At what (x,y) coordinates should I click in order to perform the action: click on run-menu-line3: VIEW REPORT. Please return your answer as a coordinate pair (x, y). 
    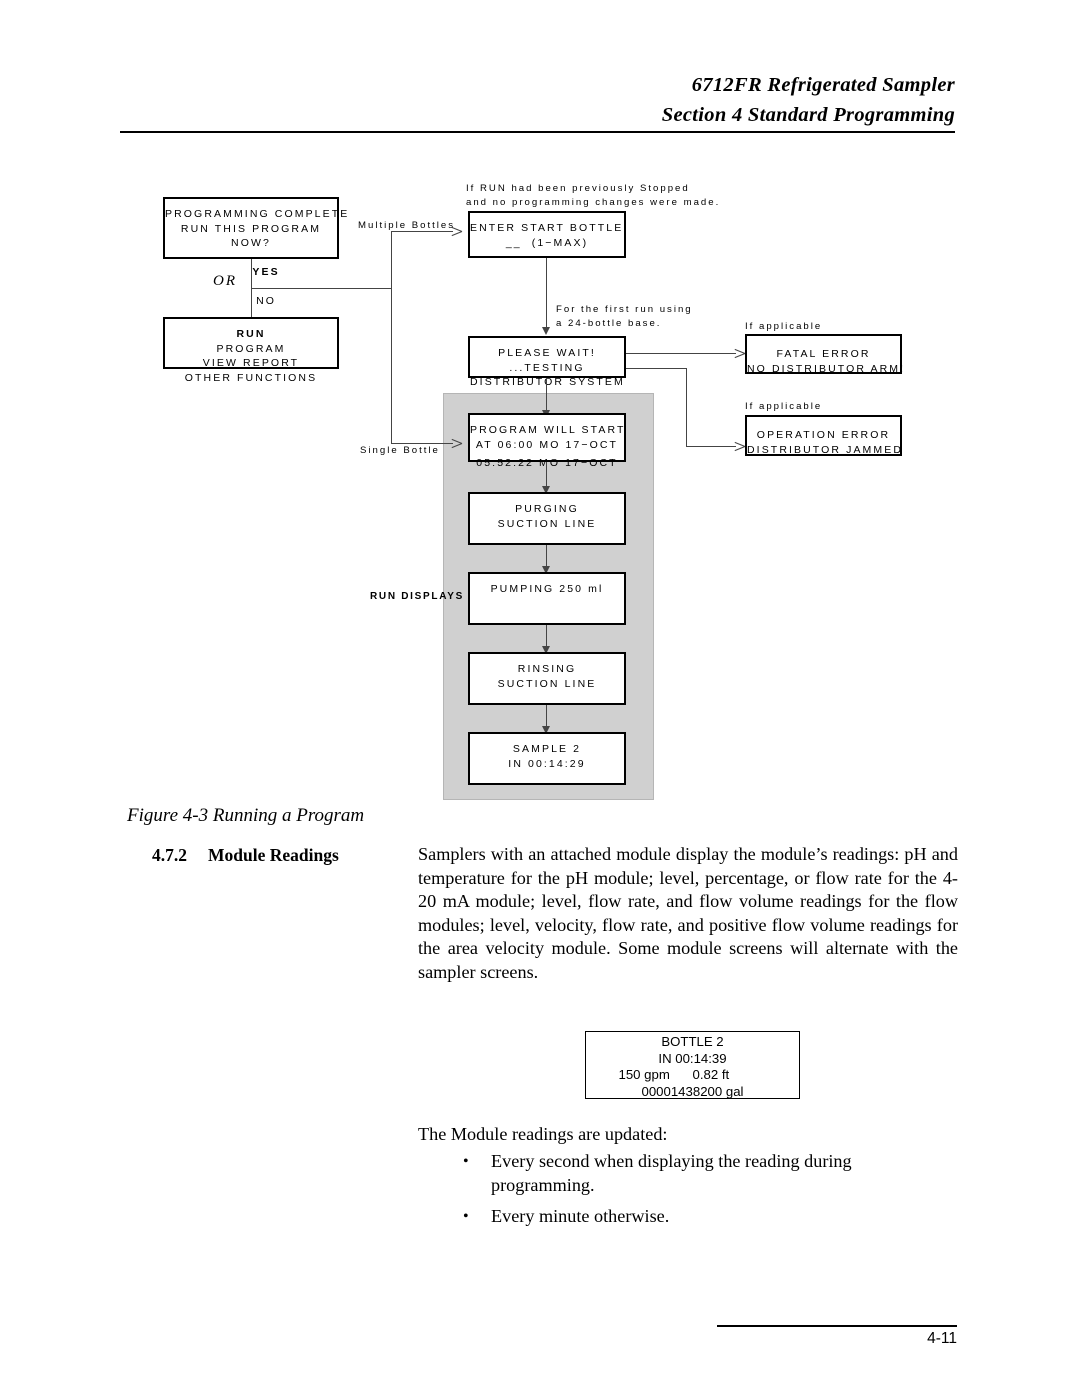
    Looking at the image, I should click on (251, 363).